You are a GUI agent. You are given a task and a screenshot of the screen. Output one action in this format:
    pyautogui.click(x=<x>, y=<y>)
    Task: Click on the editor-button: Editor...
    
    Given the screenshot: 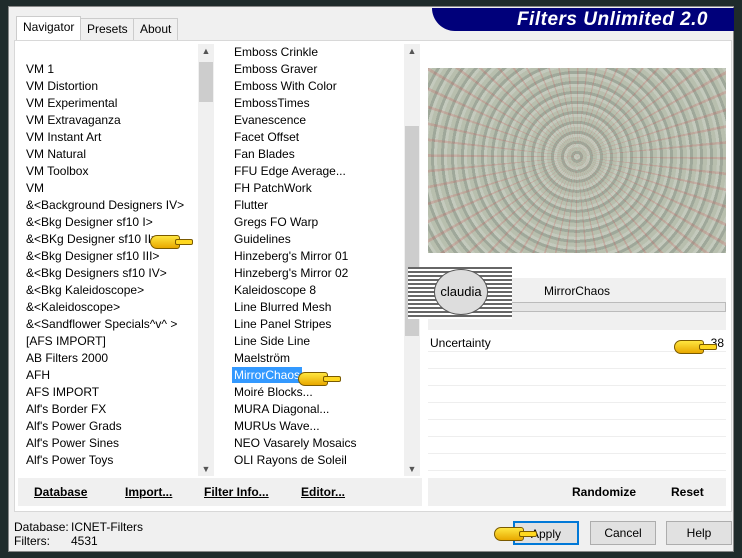 What is the action you would take?
    pyautogui.click(x=323, y=492)
    